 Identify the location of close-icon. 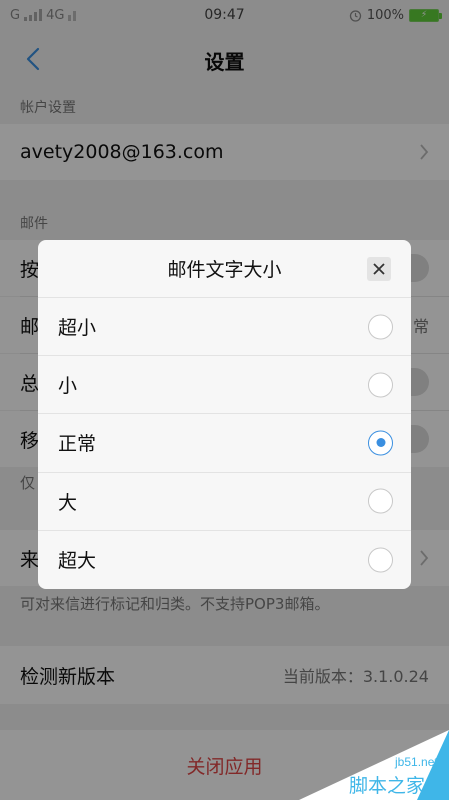
(379, 269).